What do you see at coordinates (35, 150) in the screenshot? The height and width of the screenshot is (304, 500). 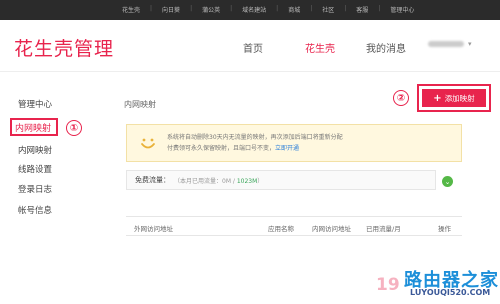 I see `sidebar-item-intranet-mapping: 内网映射` at bounding box center [35, 150].